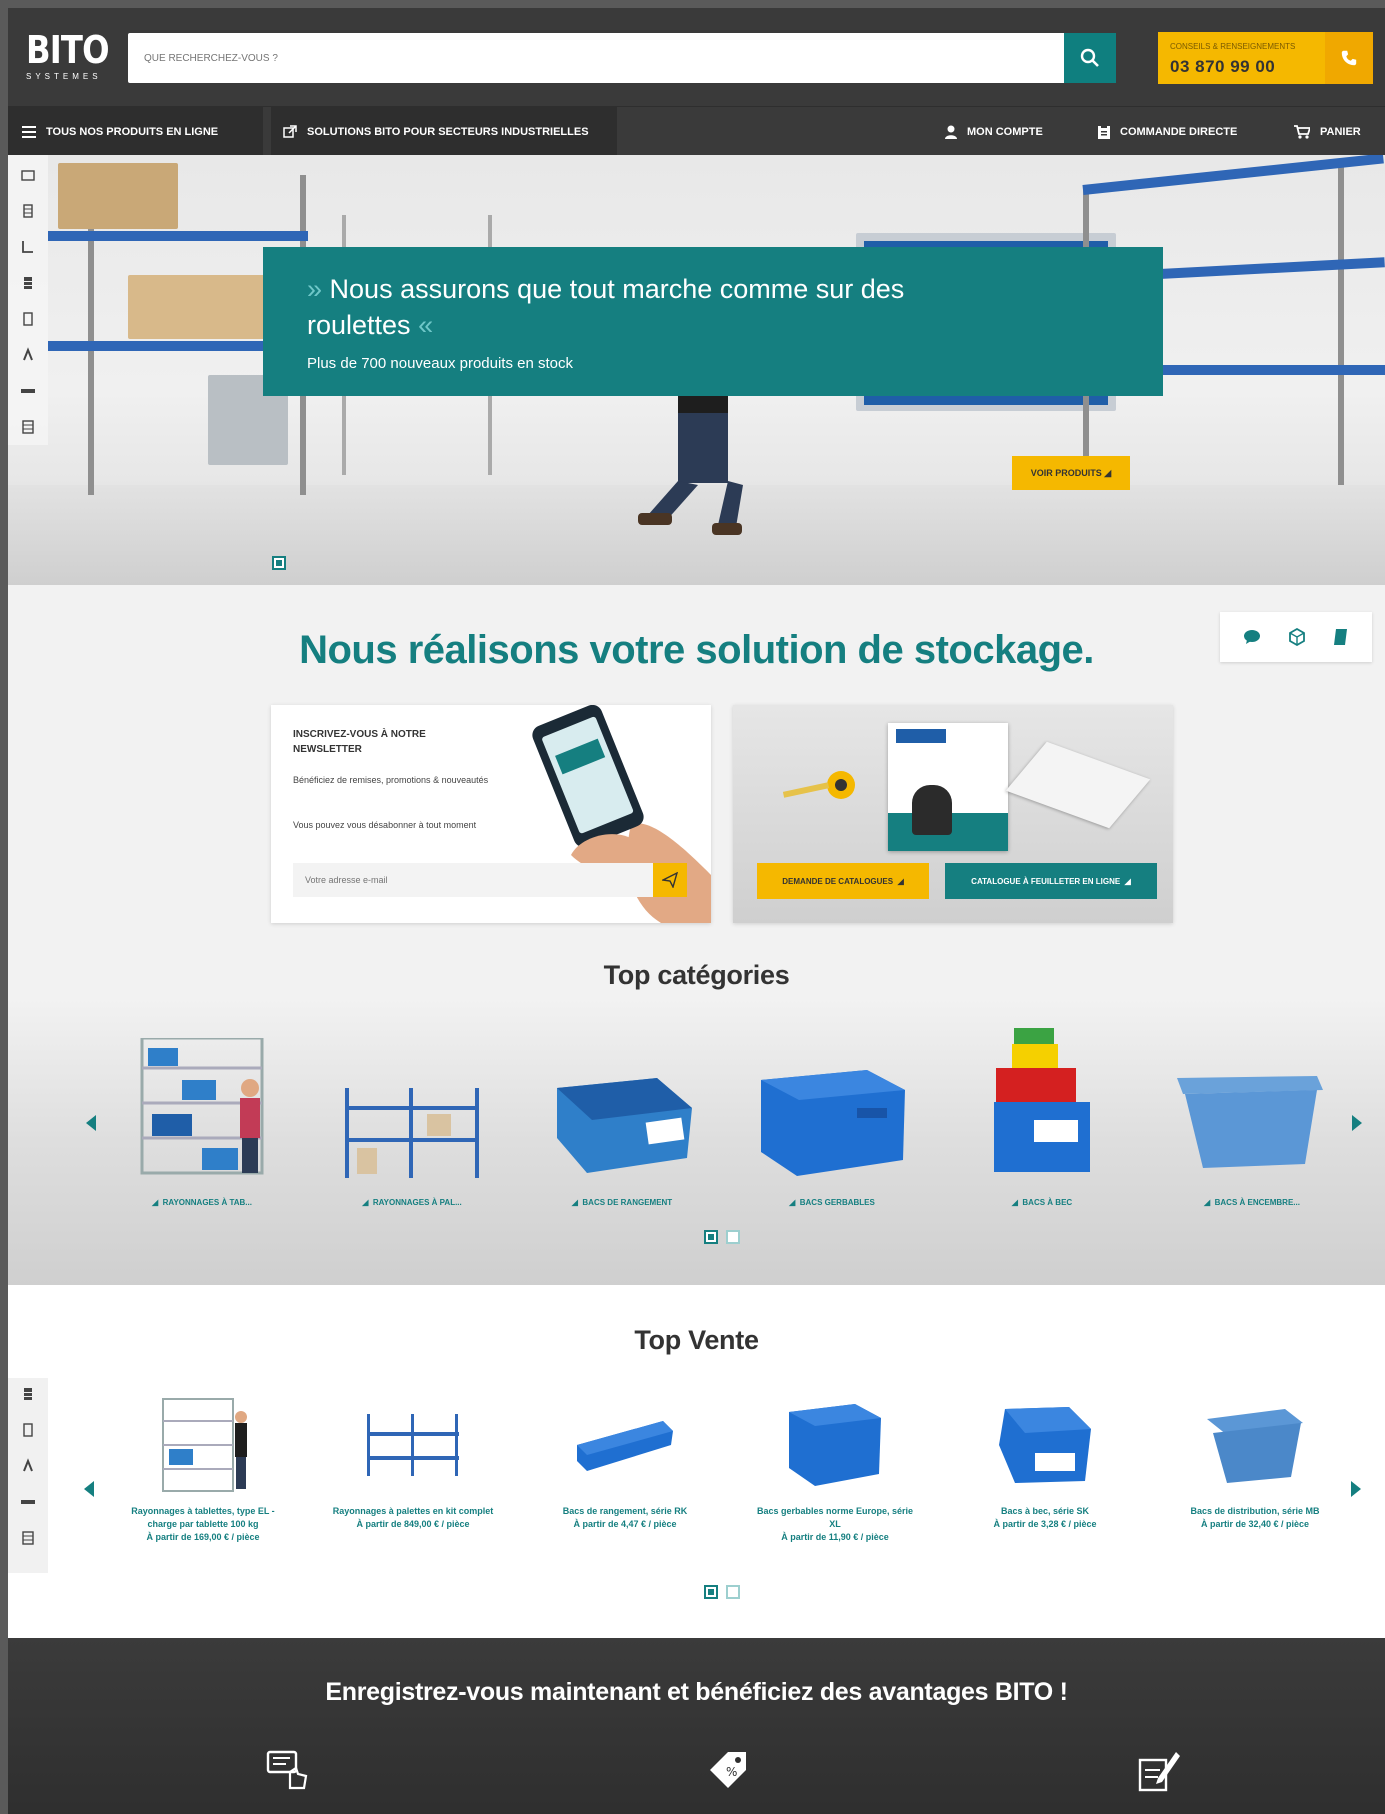 This screenshot has height=1814, width=1385. Describe the element at coordinates (89, 1489) in the screenshot. I see `sales-prev-arrow` at that location.